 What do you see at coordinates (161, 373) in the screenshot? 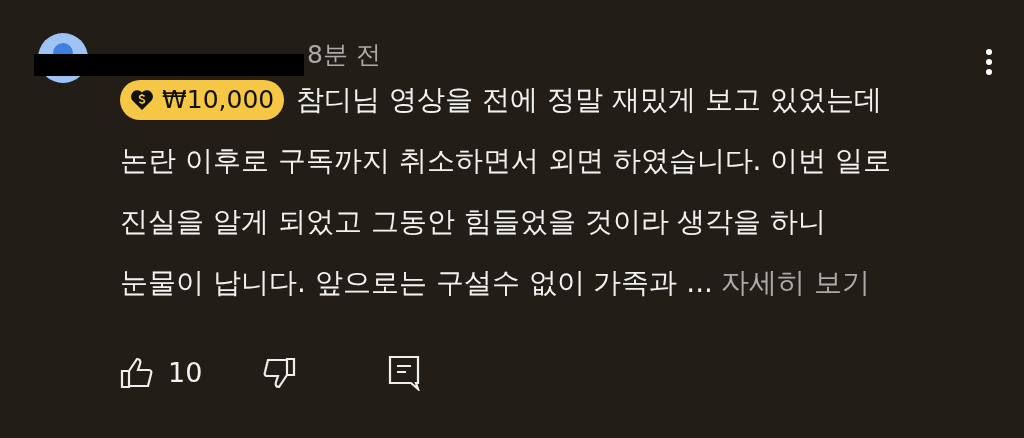
I see `like-button: 10` at bounding box center [161, 373].